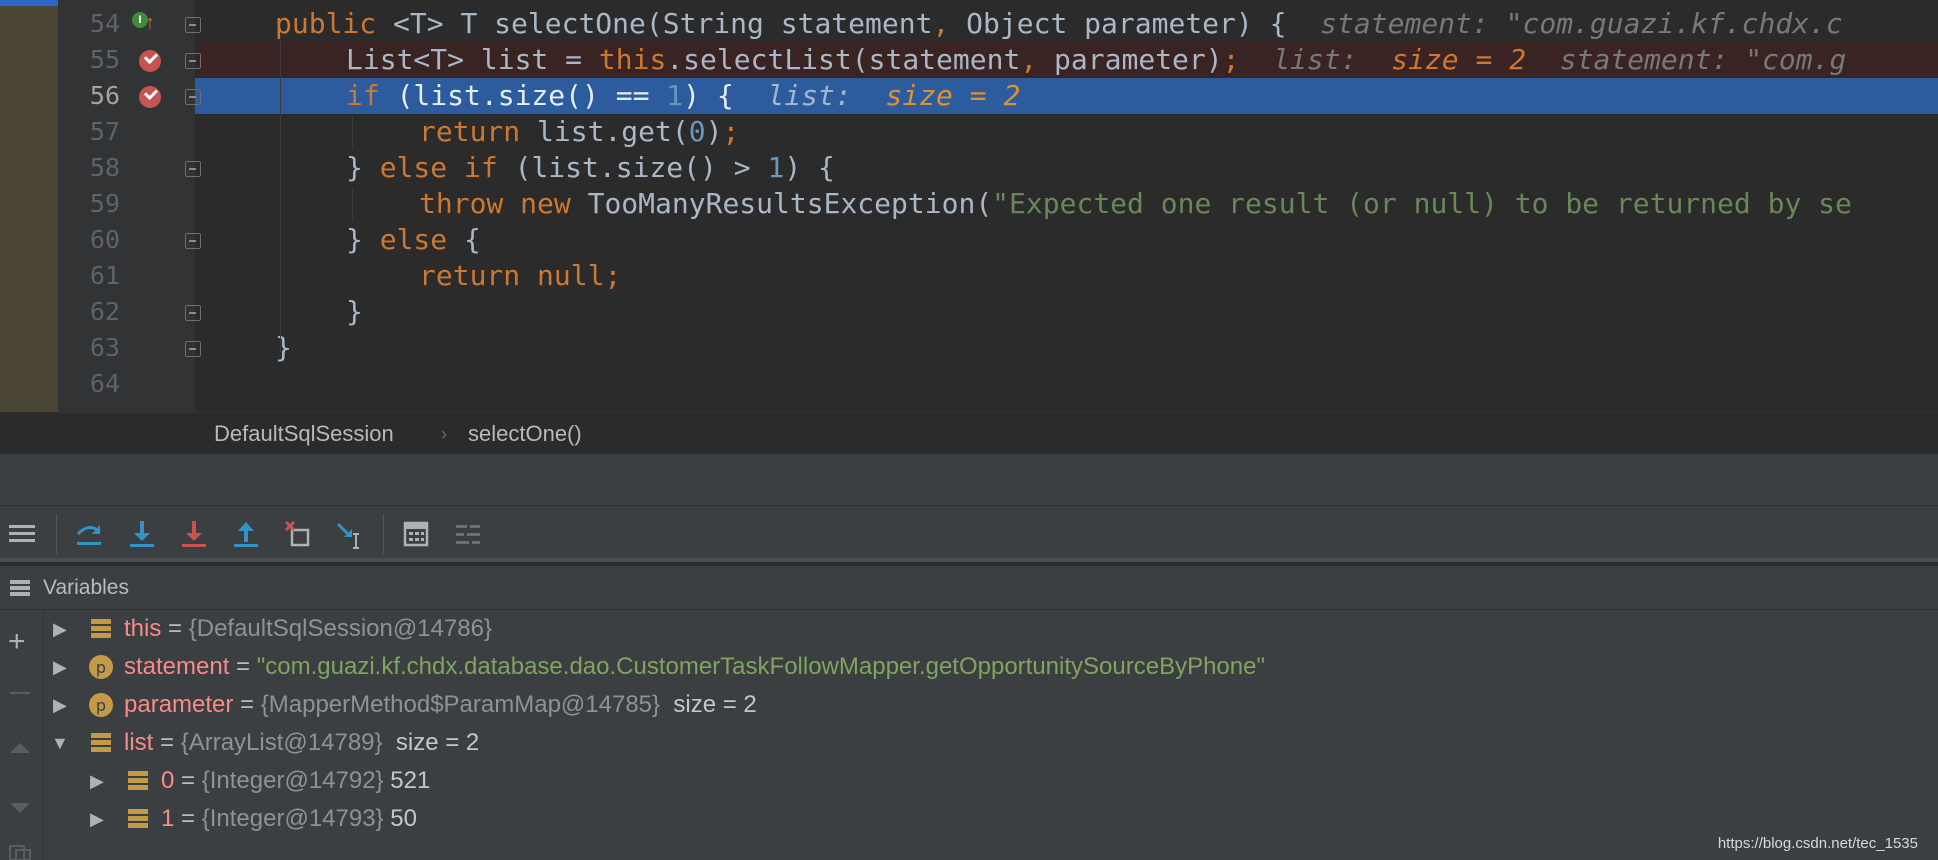 The image size is (1938, 860). Describe the element at coordinates (304, 434) in the screenshot. I see `breadcrumb-class: DefaultSqlSession` at that location.